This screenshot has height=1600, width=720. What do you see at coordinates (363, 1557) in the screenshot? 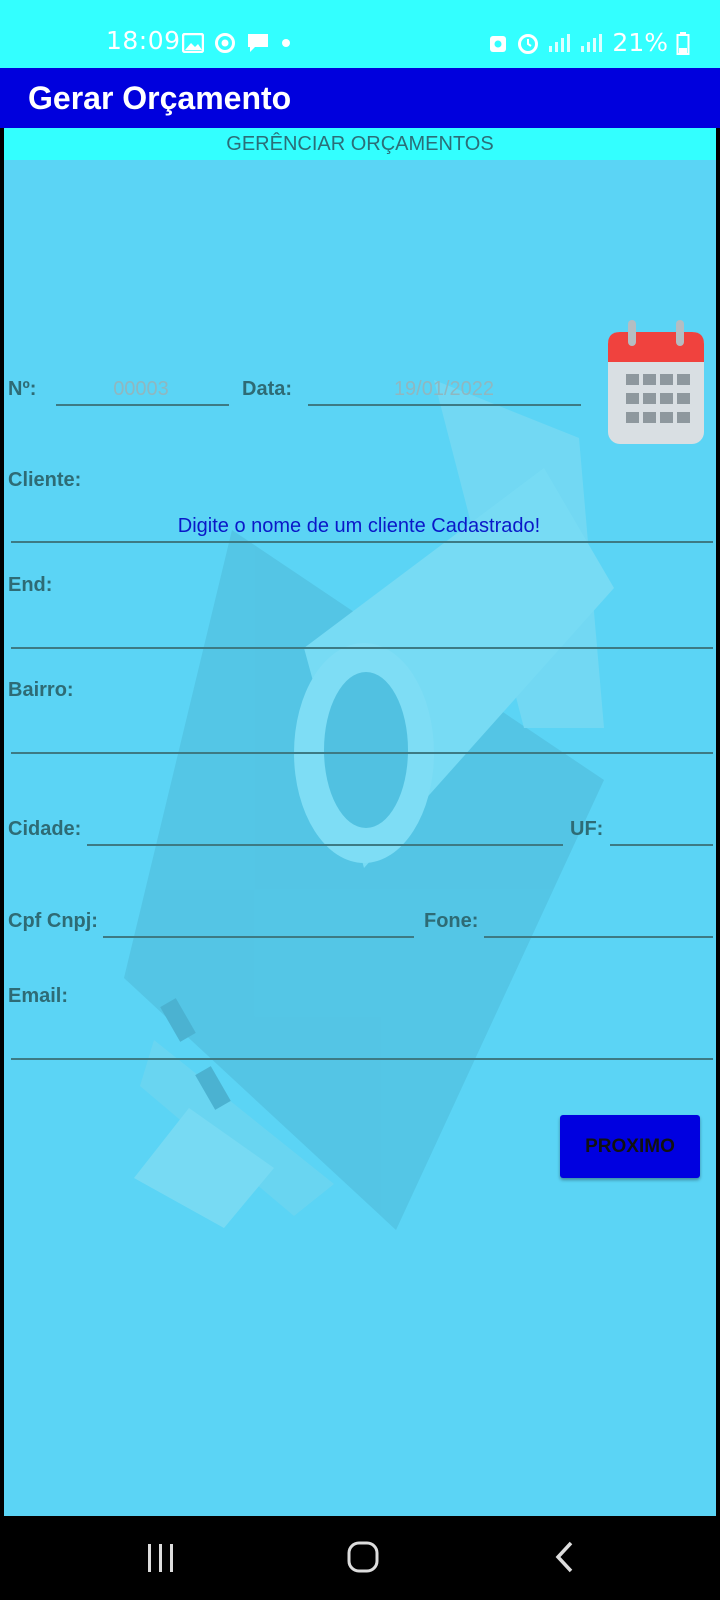
I see `home-icon` at bounding box center [363, 1557].